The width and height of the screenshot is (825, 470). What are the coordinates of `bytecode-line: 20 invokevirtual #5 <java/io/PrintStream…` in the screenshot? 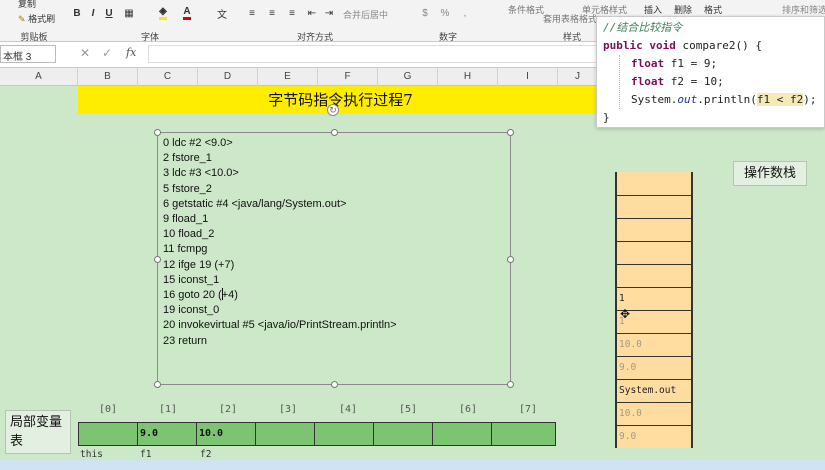 It's located at (280, 325).